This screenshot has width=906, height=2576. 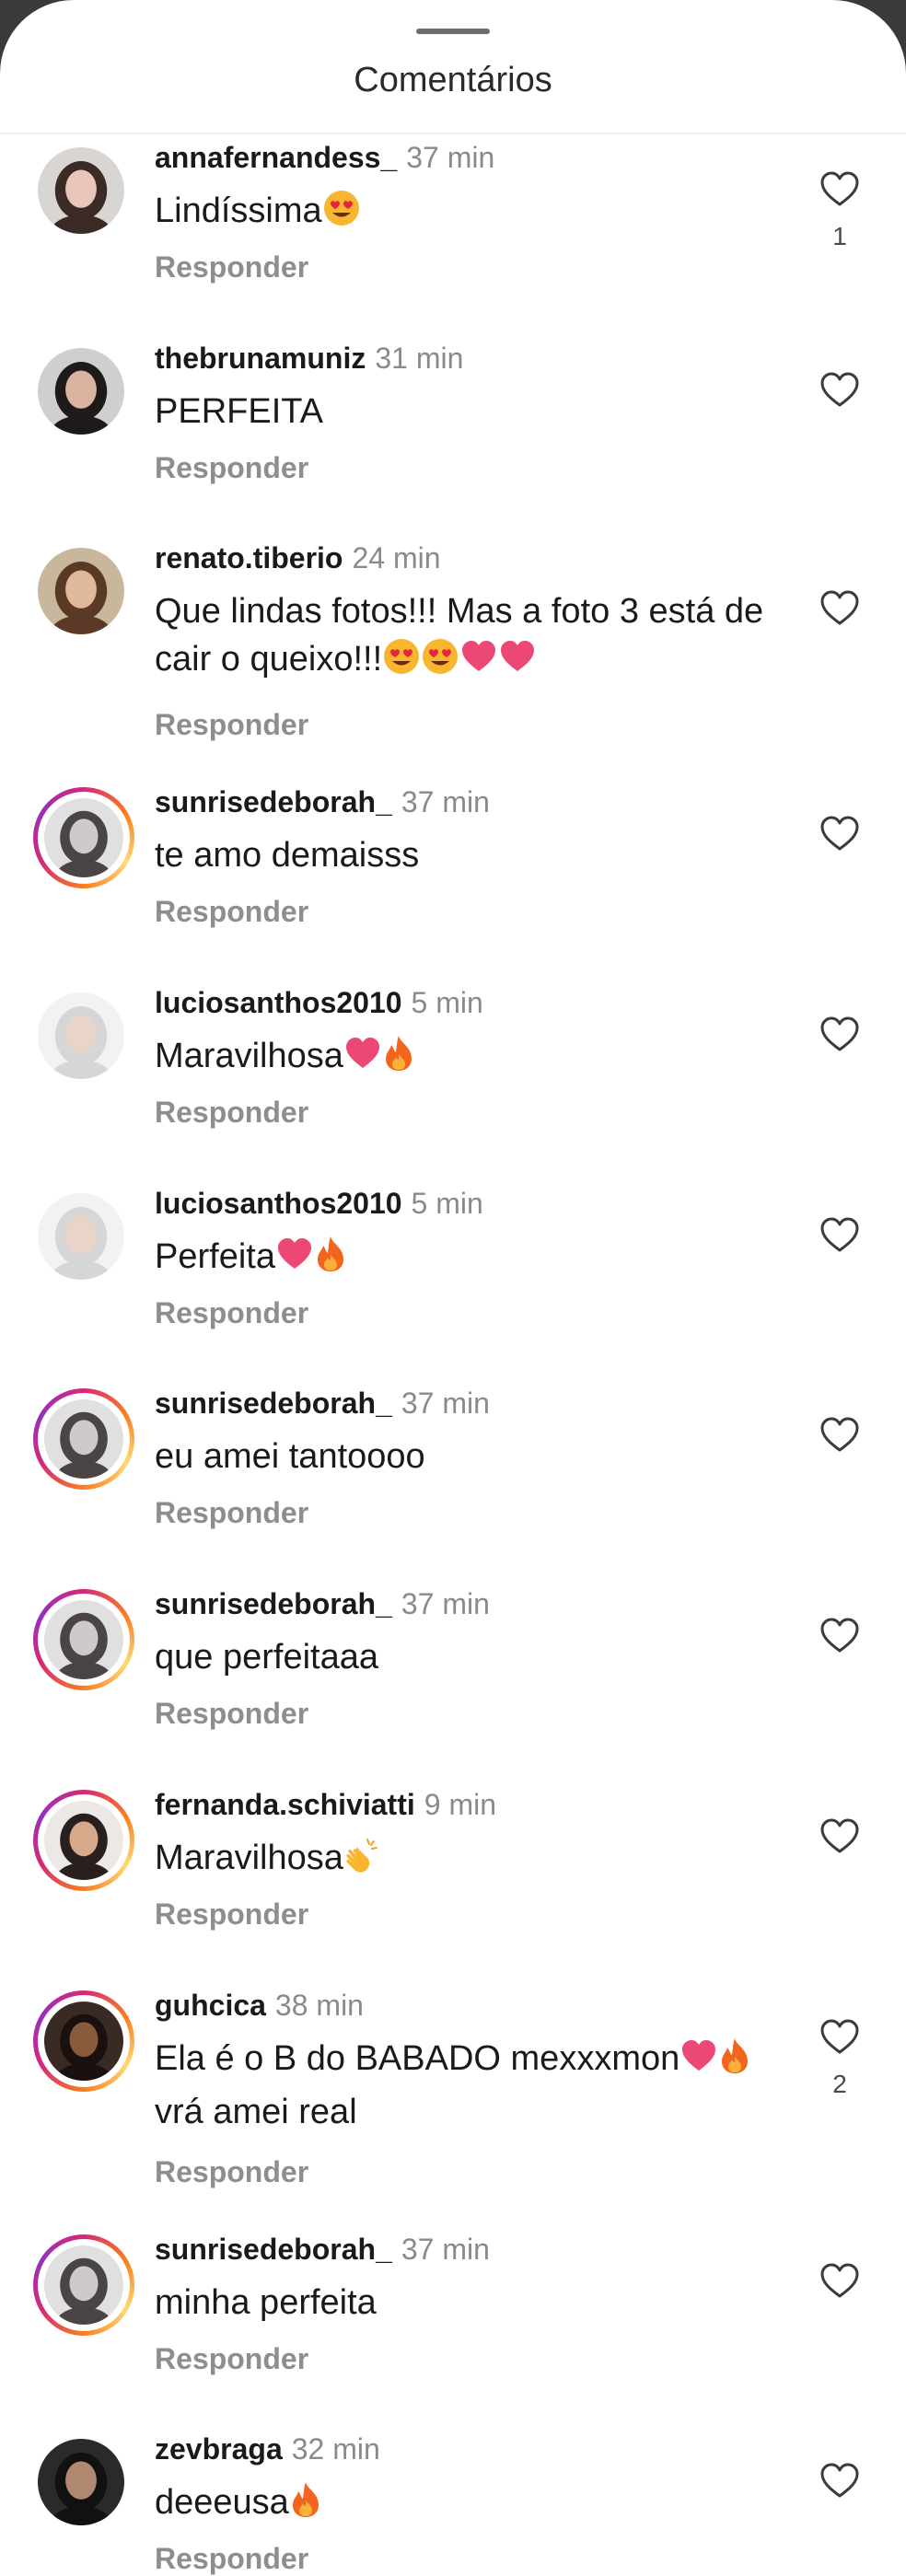 What do you see at coordinates (453, 31) in the screenshot?
I see `drag-handle` at bounding box center [453, 31].